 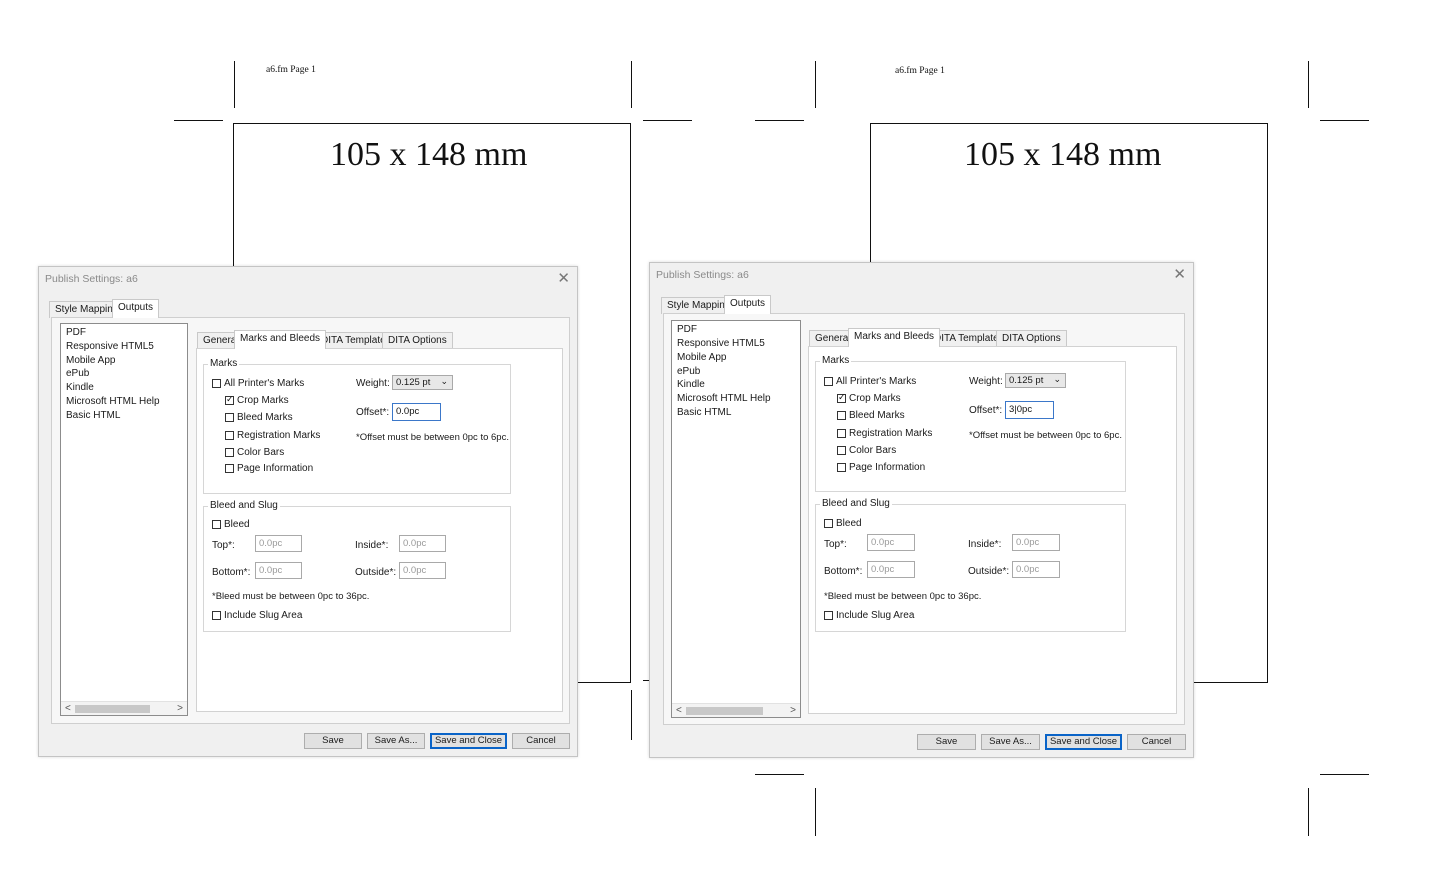 What do you see at coordinates (836, 360) in the screenshot?
I see `marks-group-label: Marks` at bounding box center [836, 360].